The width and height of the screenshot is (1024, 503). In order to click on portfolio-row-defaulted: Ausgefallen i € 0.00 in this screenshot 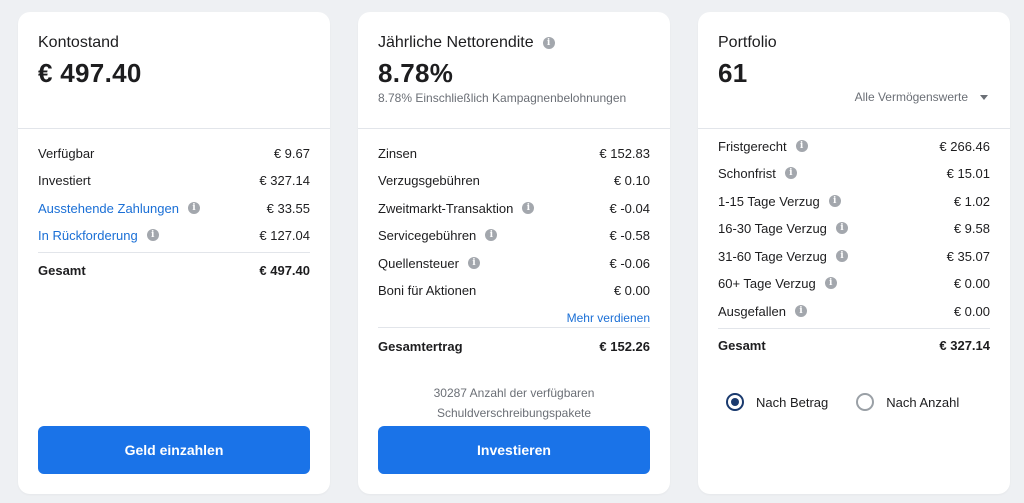, I will do `click(854, 311)`.